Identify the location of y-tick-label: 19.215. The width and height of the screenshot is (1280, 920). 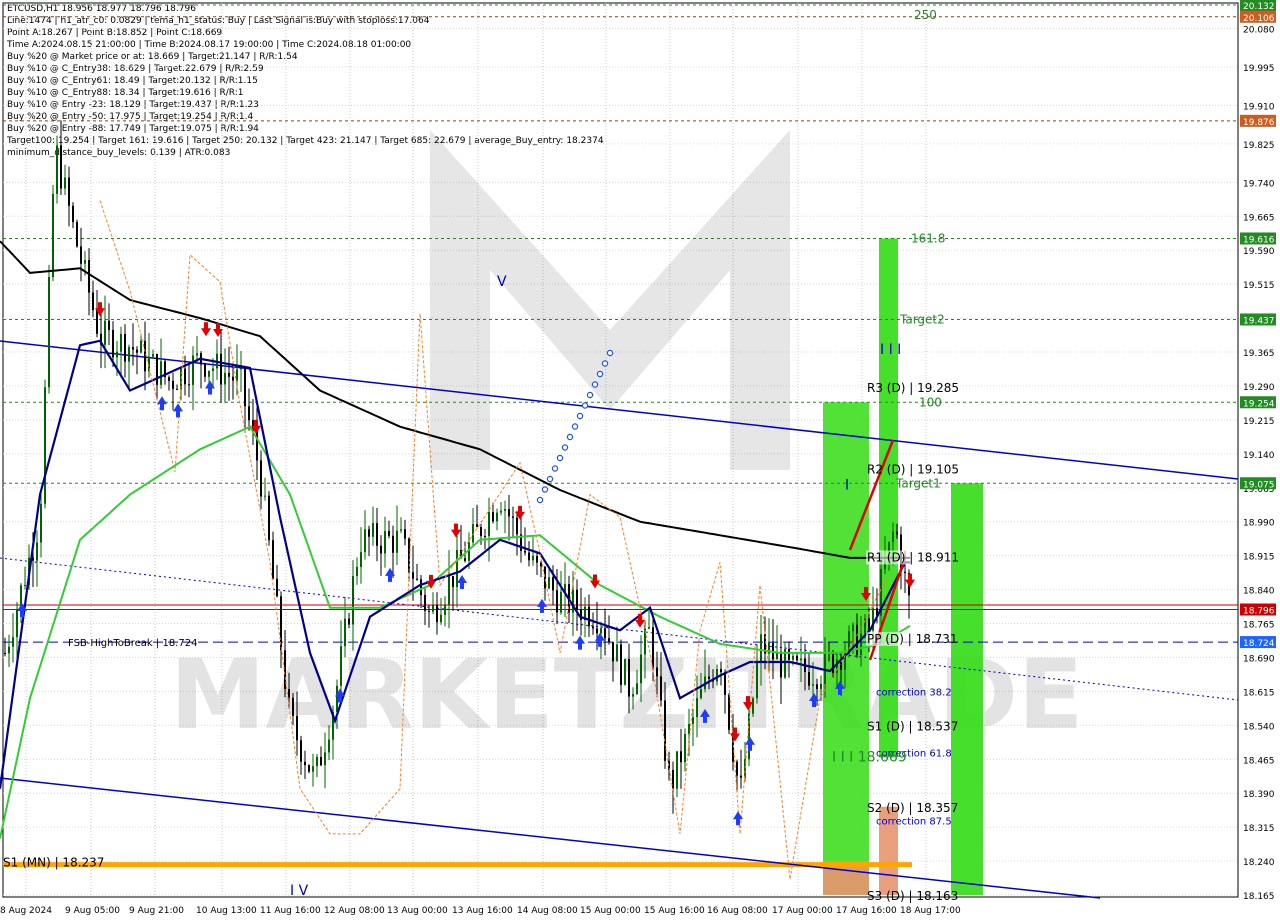
(1259, 422).